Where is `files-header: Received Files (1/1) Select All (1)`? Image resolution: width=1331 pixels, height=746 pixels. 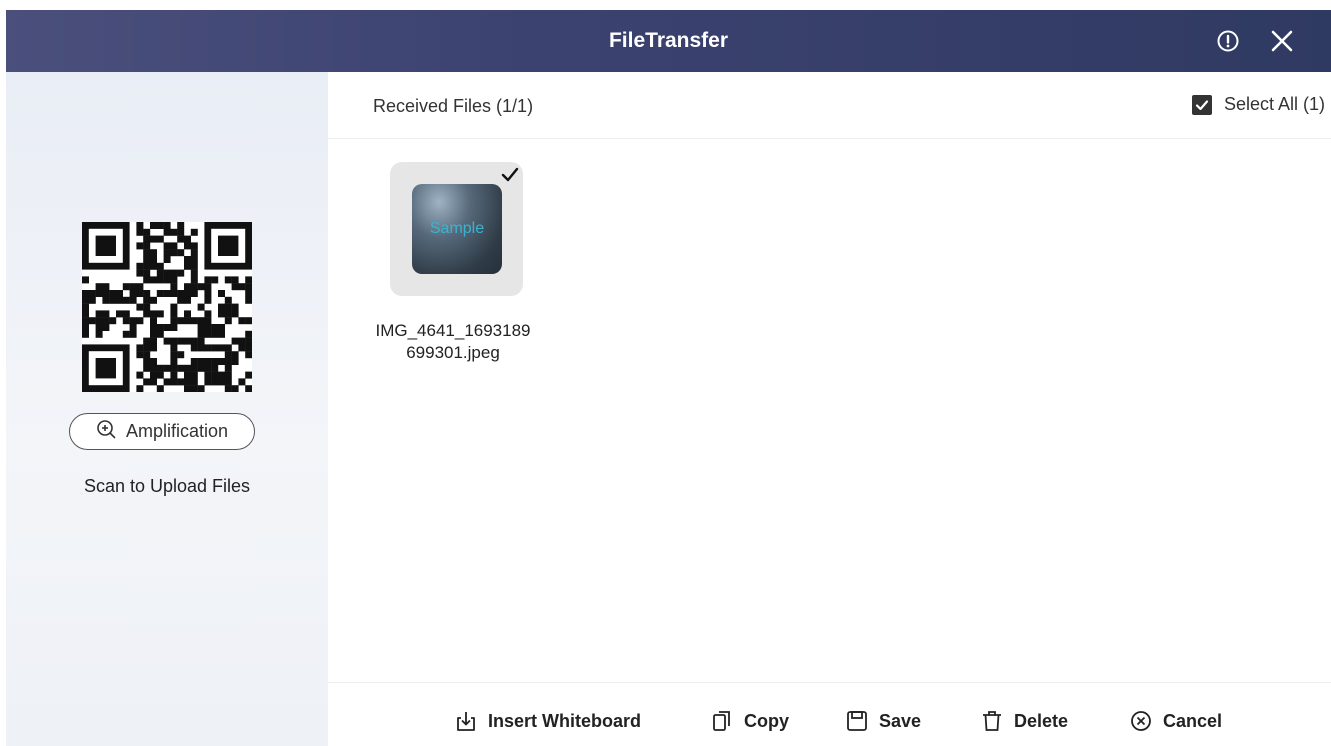 files-header: Received Files (1/1) Select All (1) is located at coordinates (829, 105).